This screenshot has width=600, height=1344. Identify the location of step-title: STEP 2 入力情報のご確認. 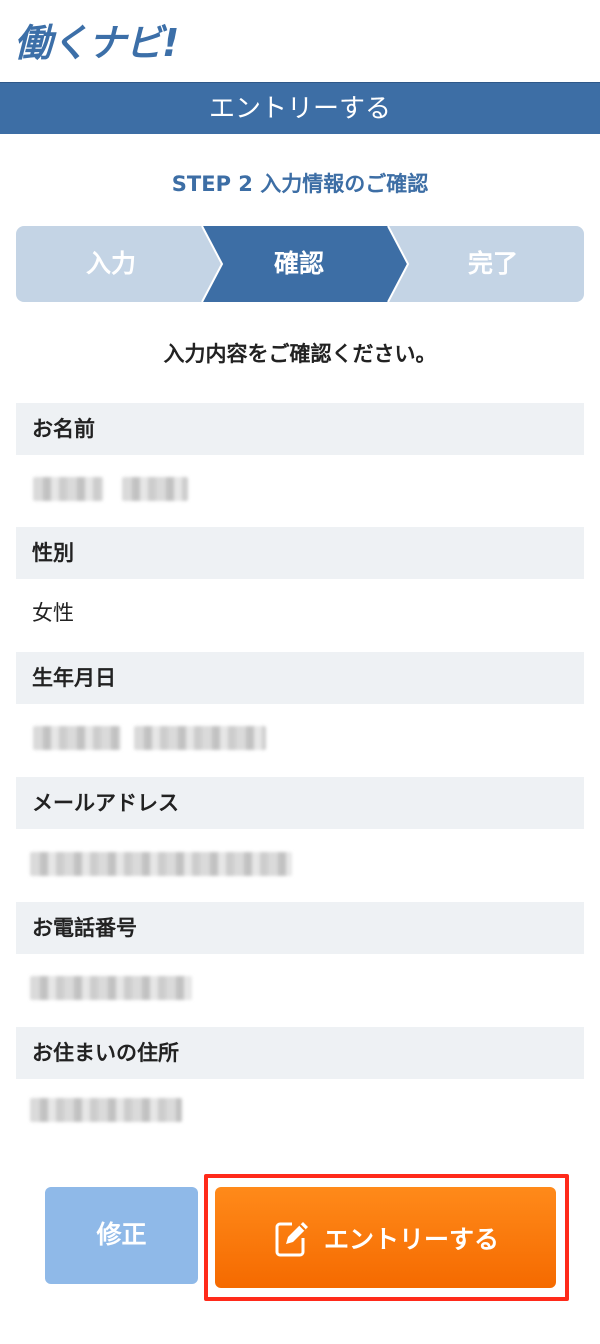
(300, 184).